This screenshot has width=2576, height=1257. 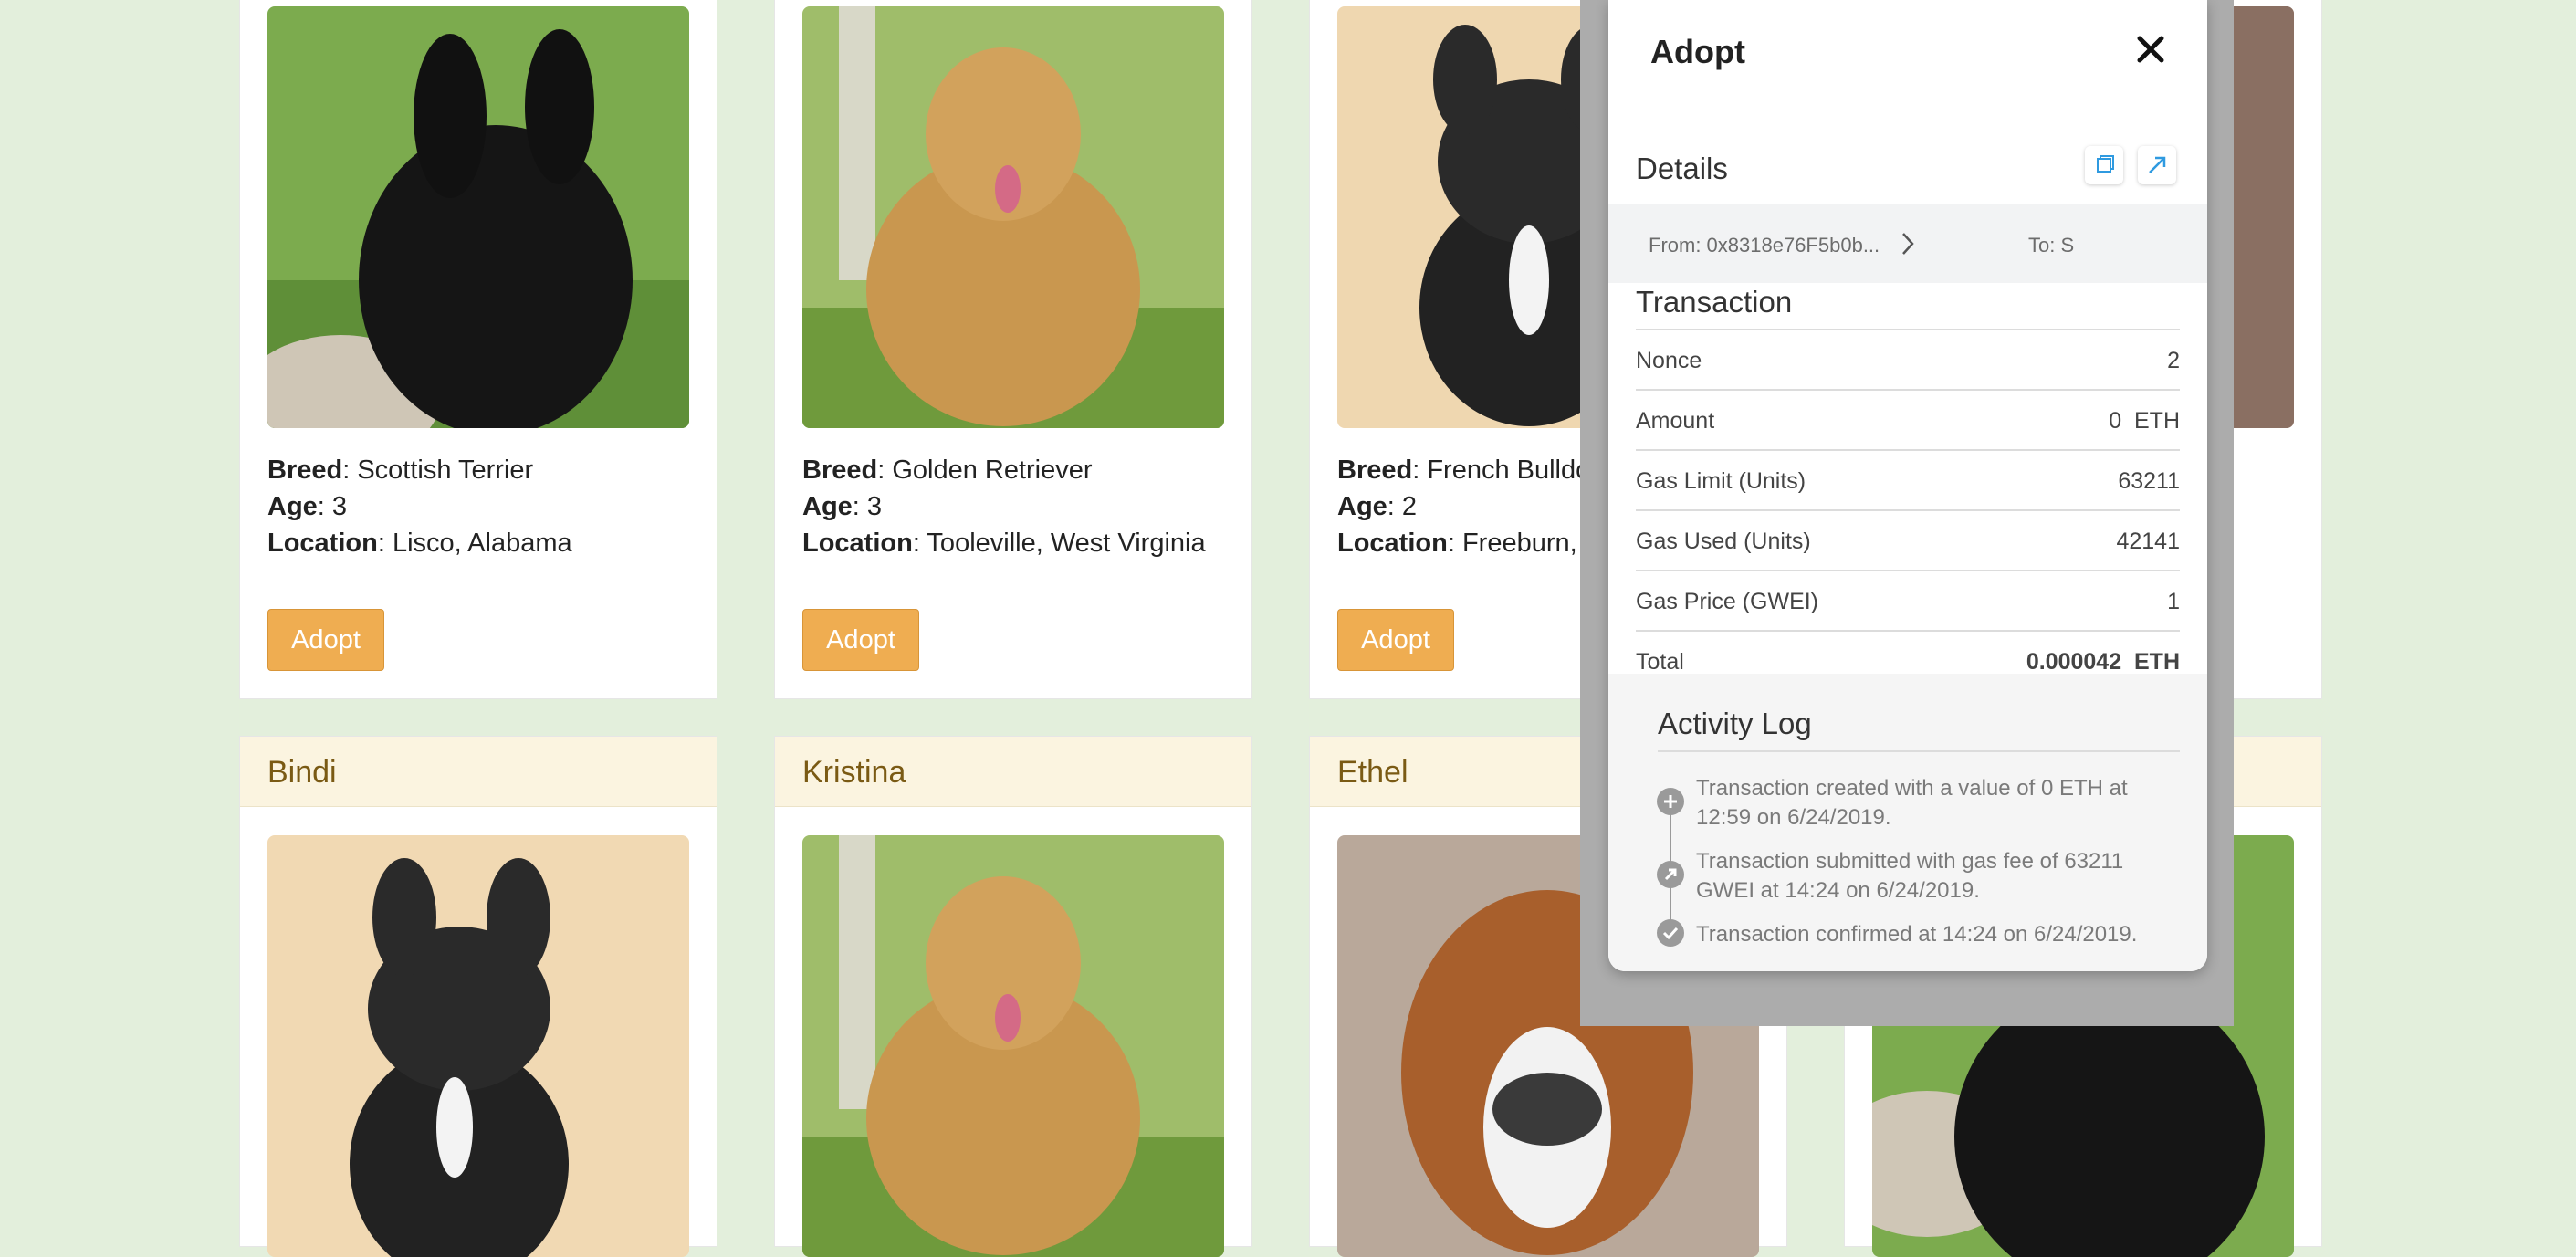 What do you see at coordinates (1519, 544) in the screenshot?
I see `location-value: : Freeburn, I` at bounding box center [1519, 544].